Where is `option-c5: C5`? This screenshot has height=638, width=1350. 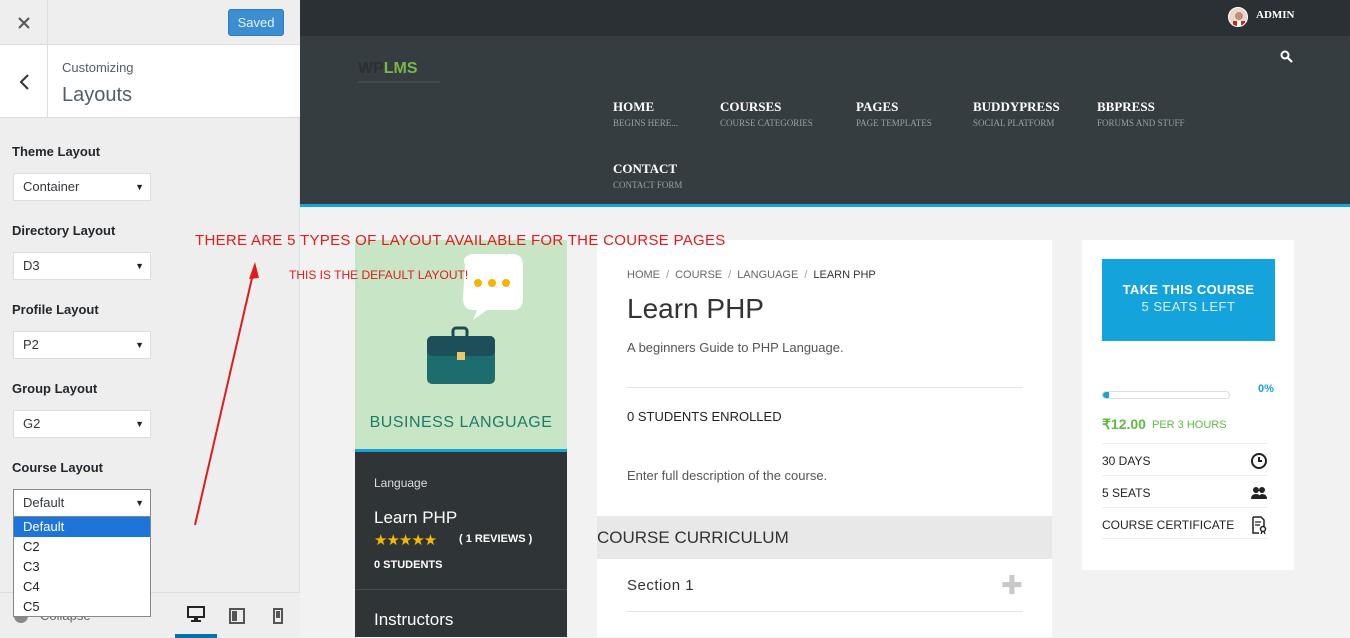 option-c5: C5 is located at coordinates (82, 607).